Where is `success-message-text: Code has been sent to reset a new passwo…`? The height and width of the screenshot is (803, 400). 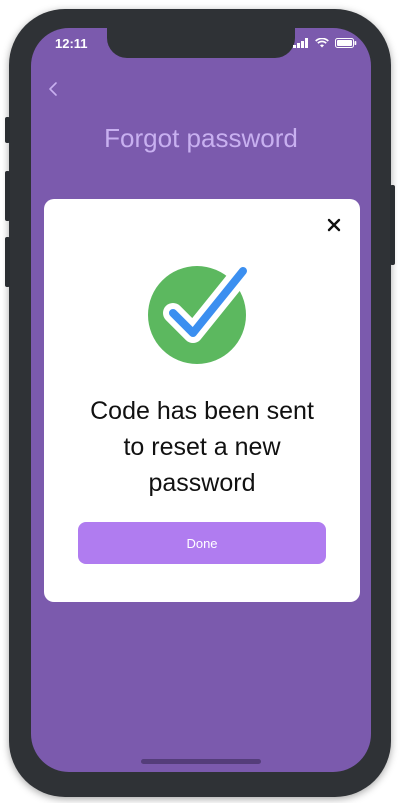 success-message-text: Code has been sent to reset a new passwo… is located at coordinates (202, 447).